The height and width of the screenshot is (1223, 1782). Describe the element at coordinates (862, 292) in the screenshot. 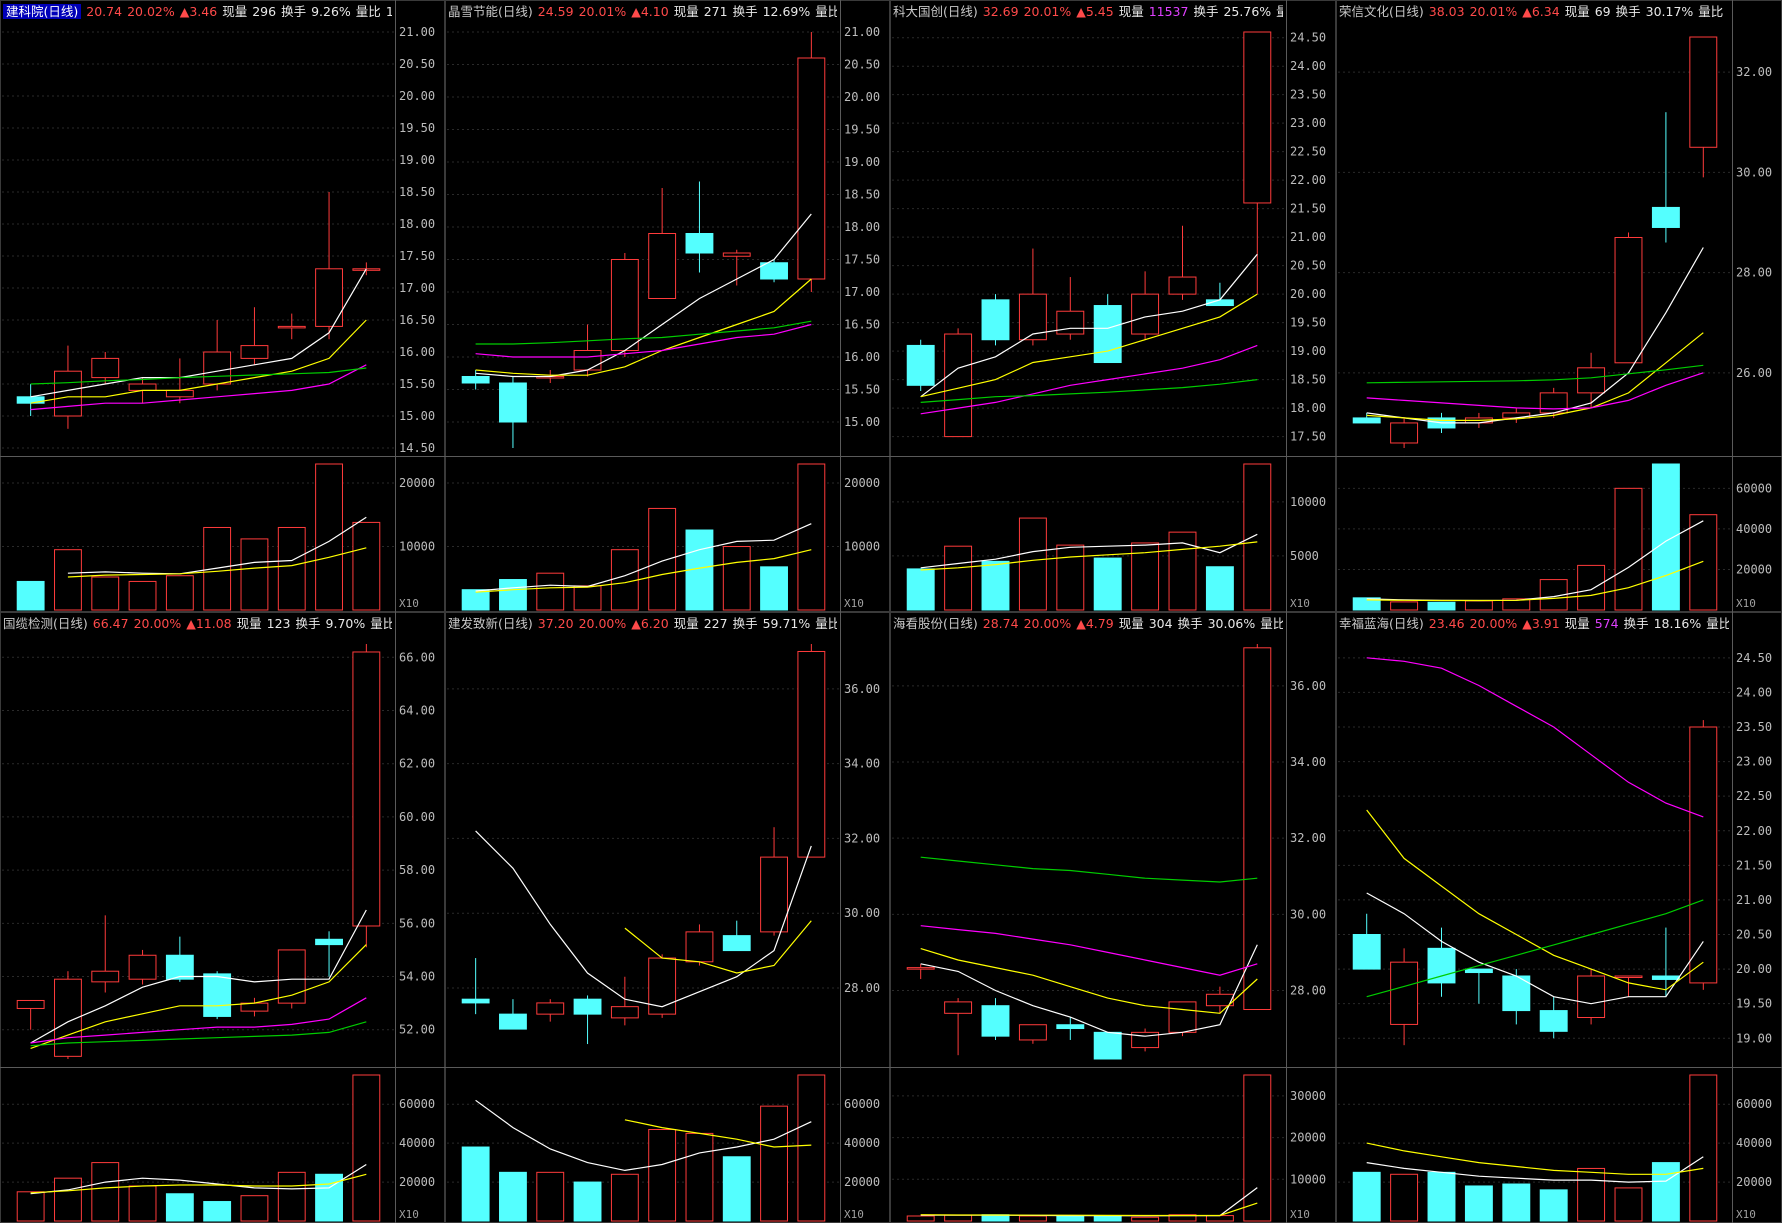

I see `price-tick-label: 17.00` at that location.